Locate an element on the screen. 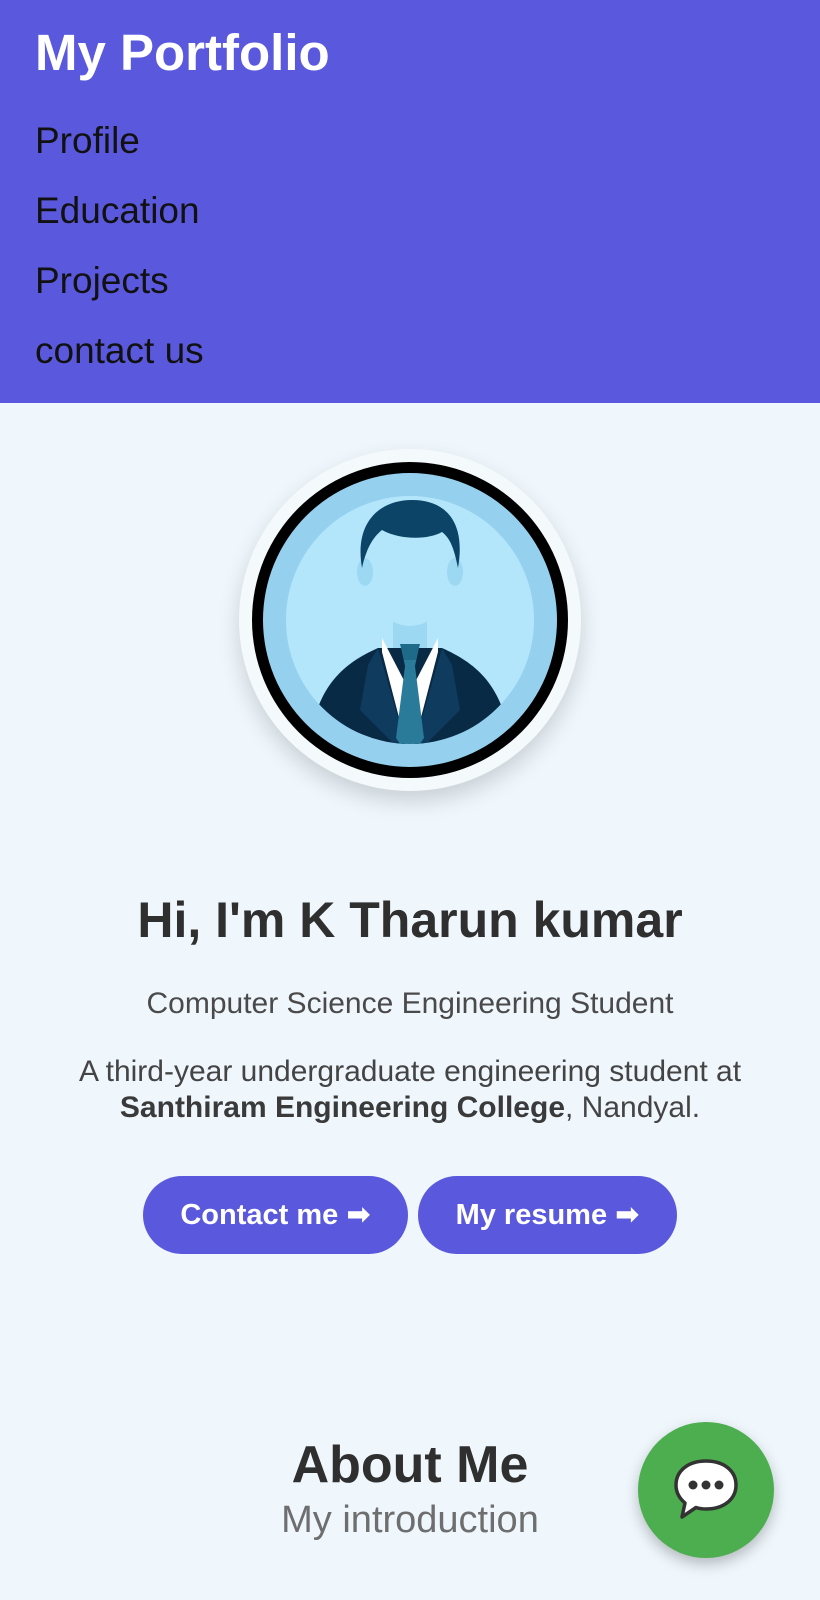  site-title: My Portfolio is located at coordinates (182, 53).